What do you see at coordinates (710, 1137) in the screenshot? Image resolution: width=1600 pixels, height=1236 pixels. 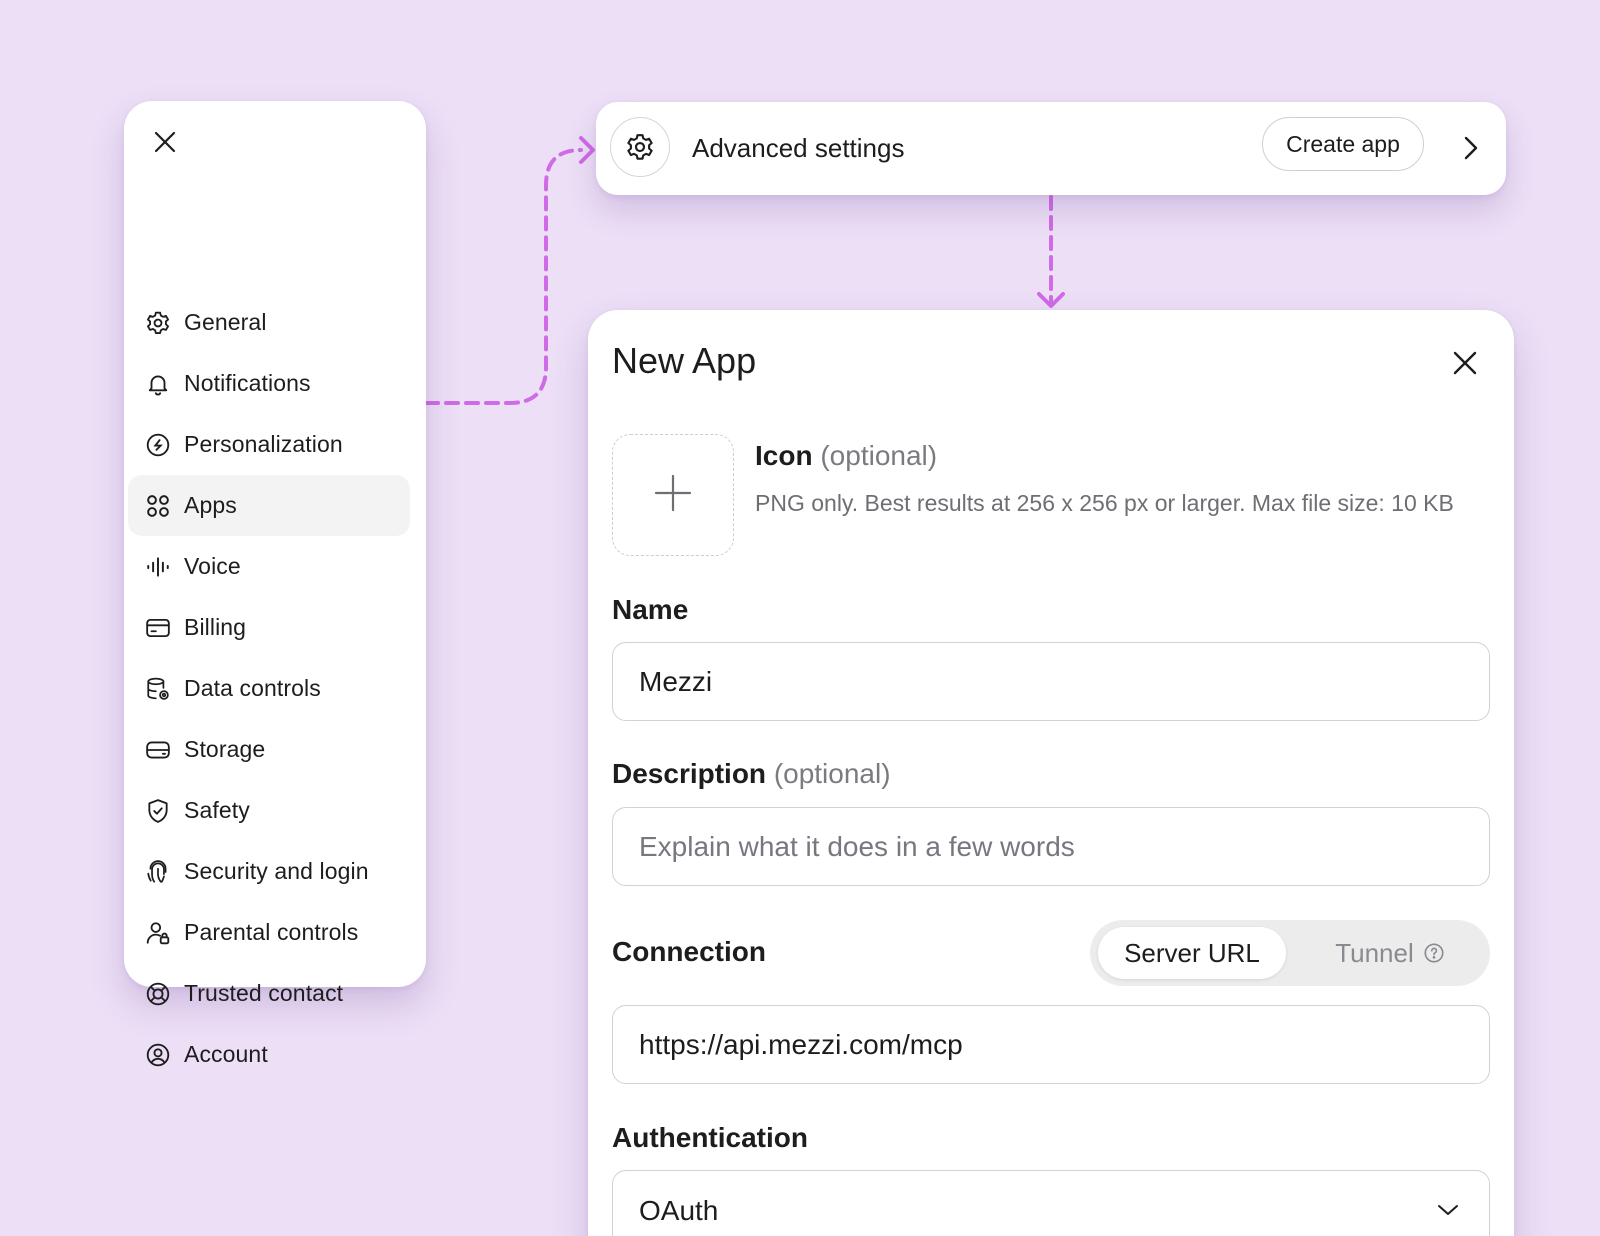 I see `authentication-label: Authentication` at bounding box center [710, 1137].